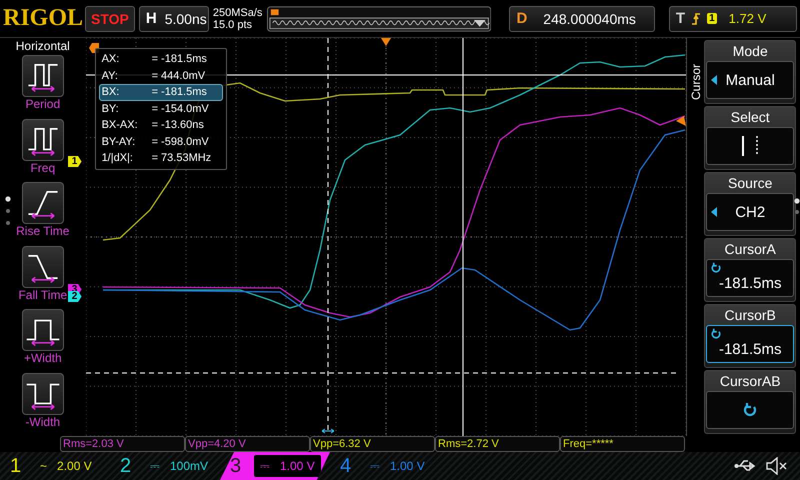 The image size is (800, 480). I want to click on measure-label: +Width, so click(43, 358).